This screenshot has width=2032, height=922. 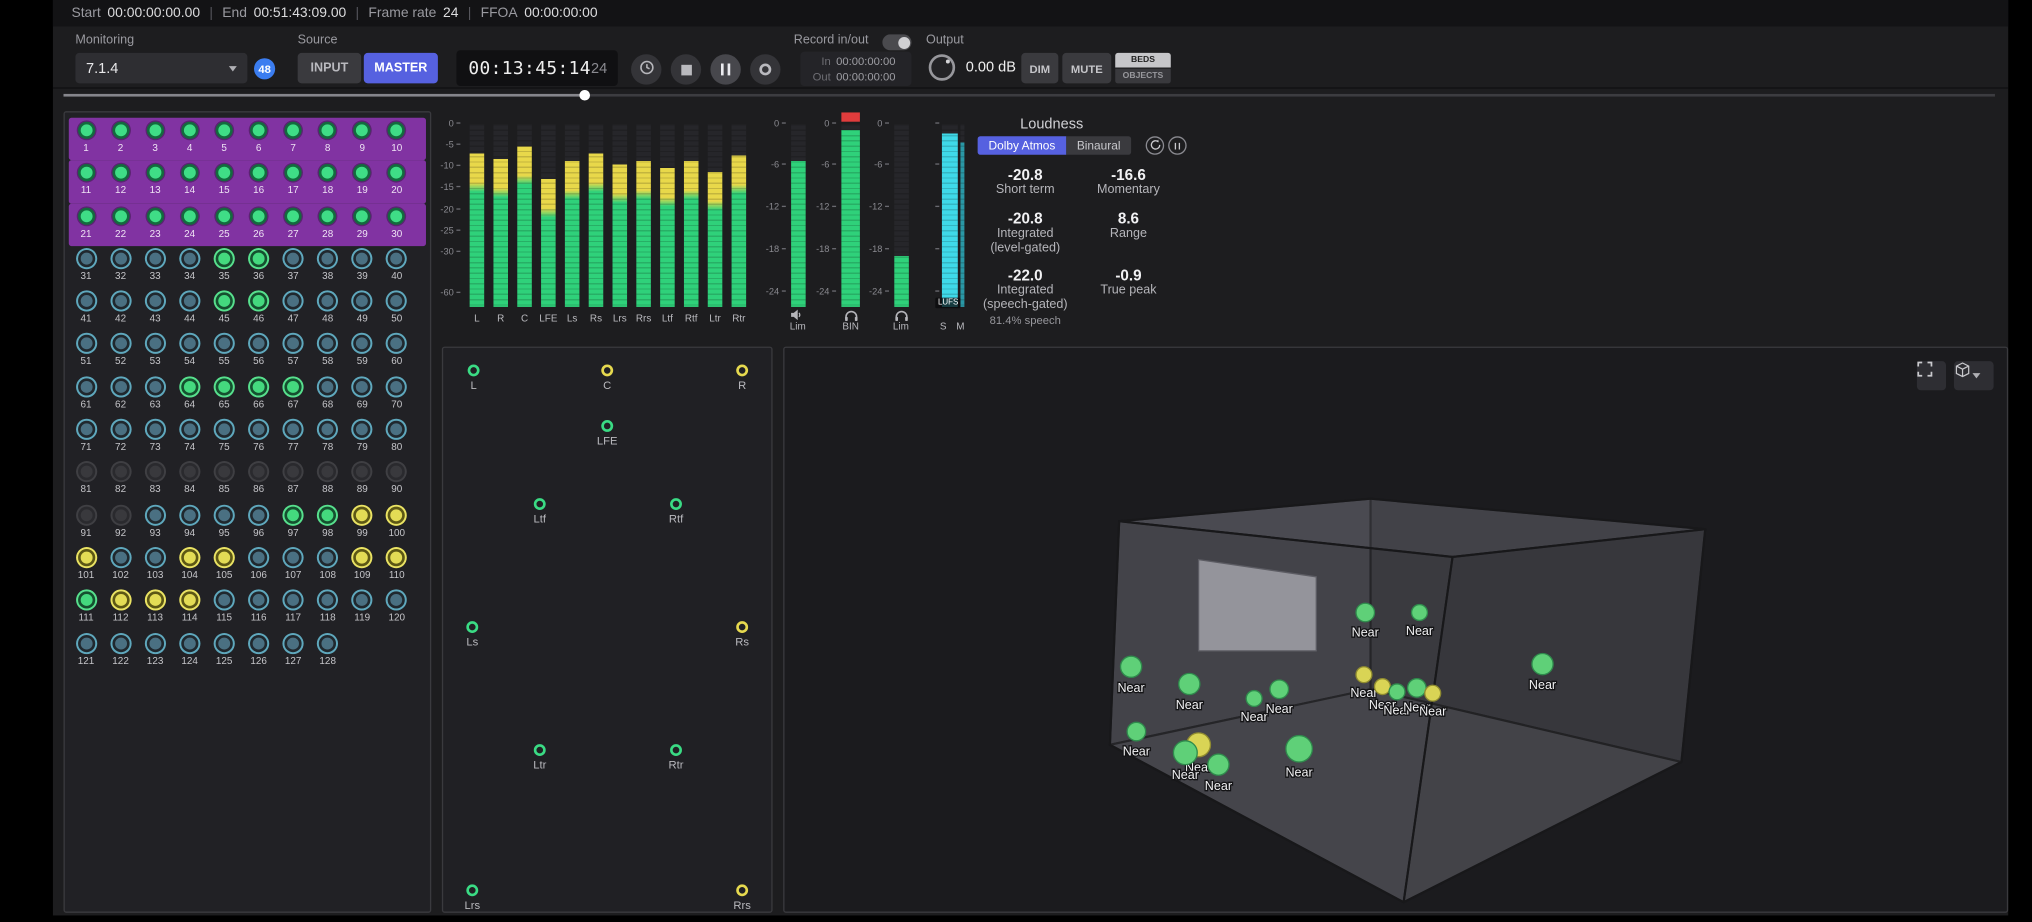 I want to click on channel-61: 61, so click(x=86, y=395).